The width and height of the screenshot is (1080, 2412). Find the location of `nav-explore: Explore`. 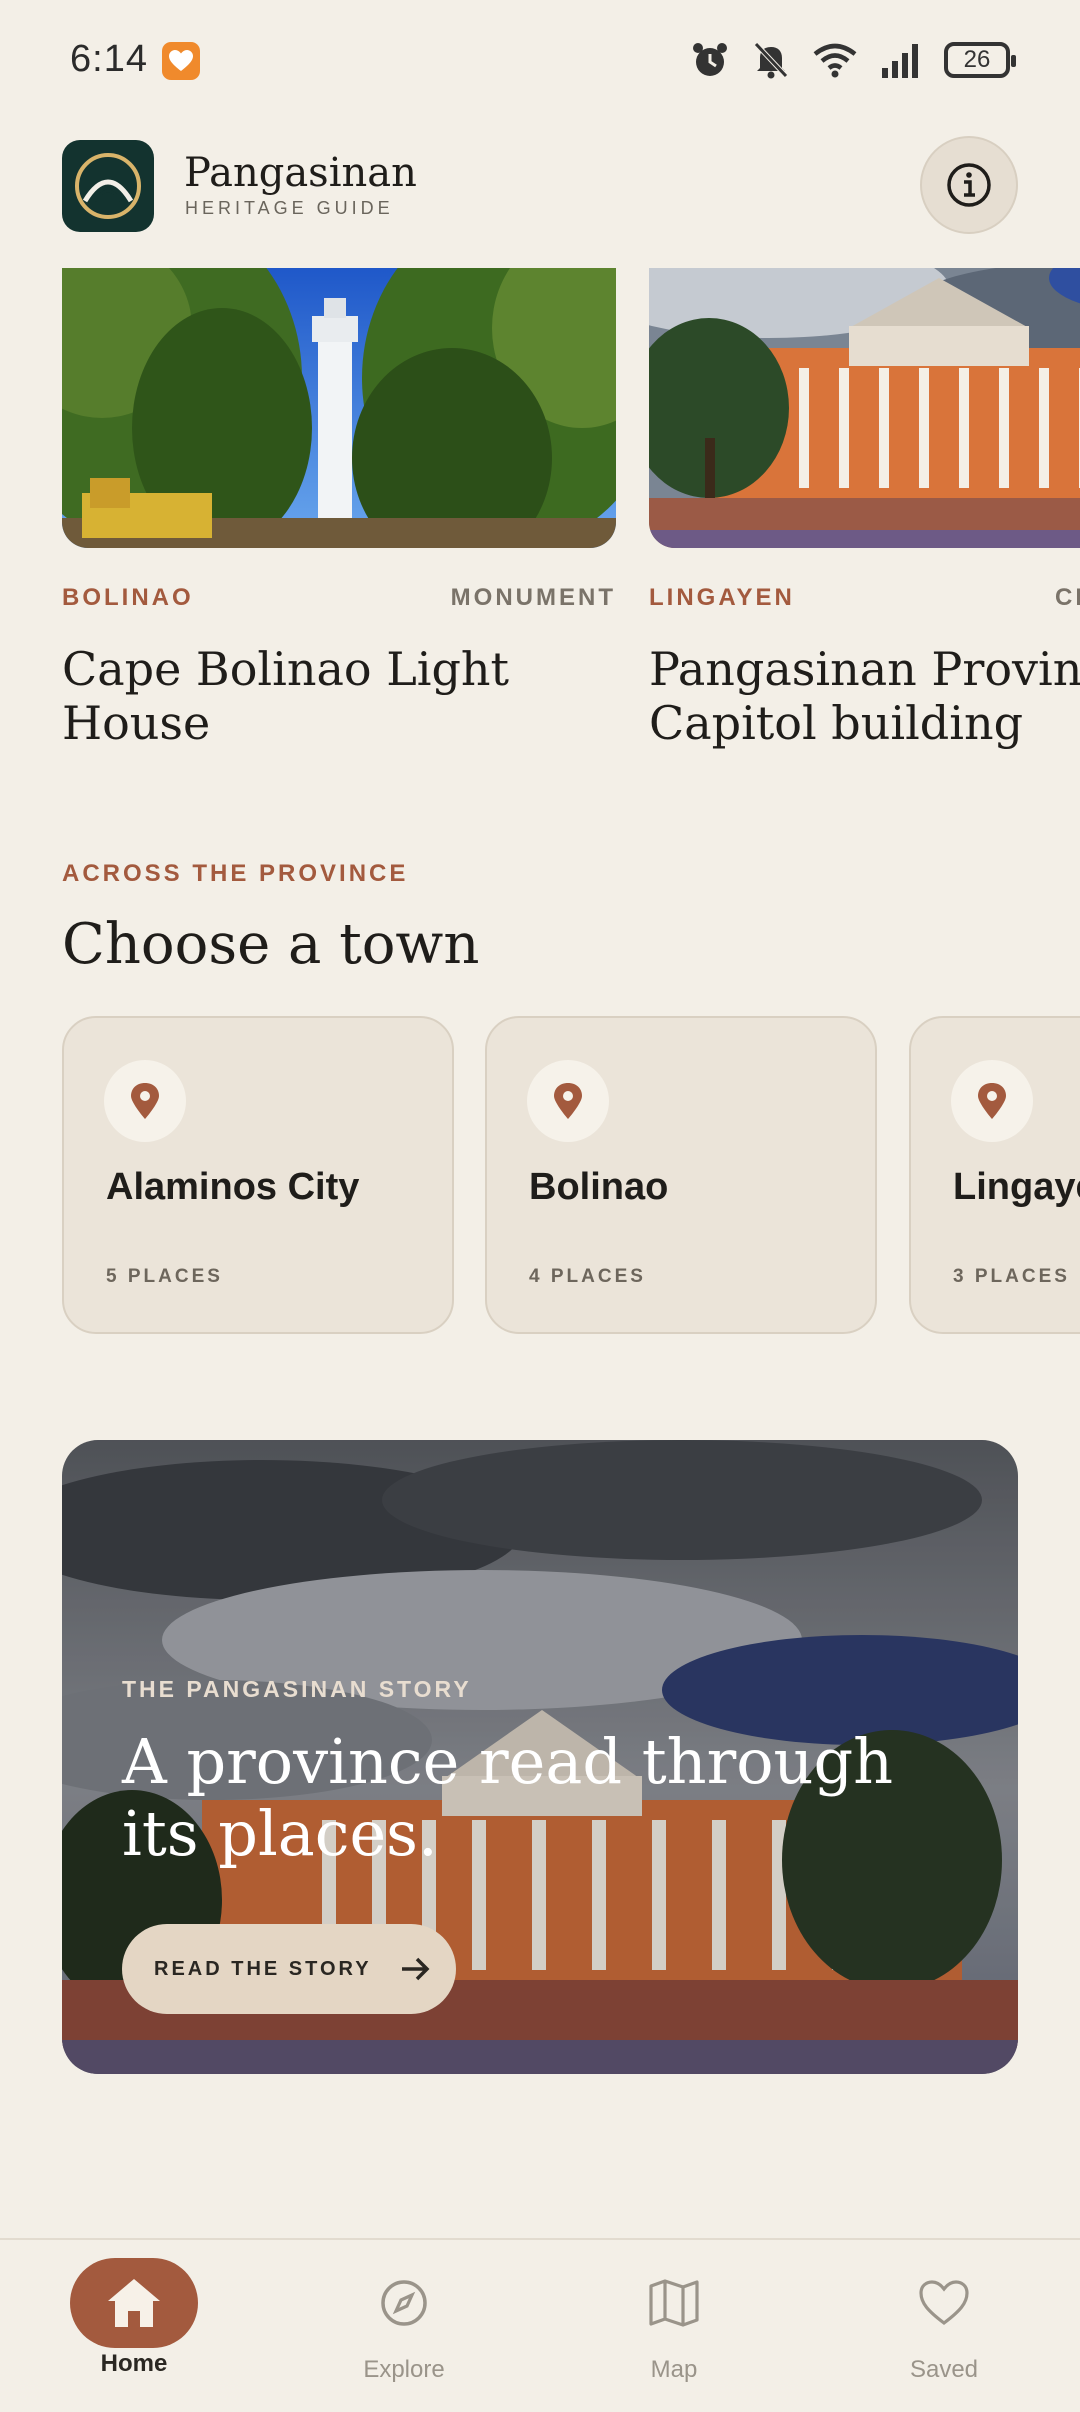

nav-explore: Explore is located at coordinates (404, 2333).